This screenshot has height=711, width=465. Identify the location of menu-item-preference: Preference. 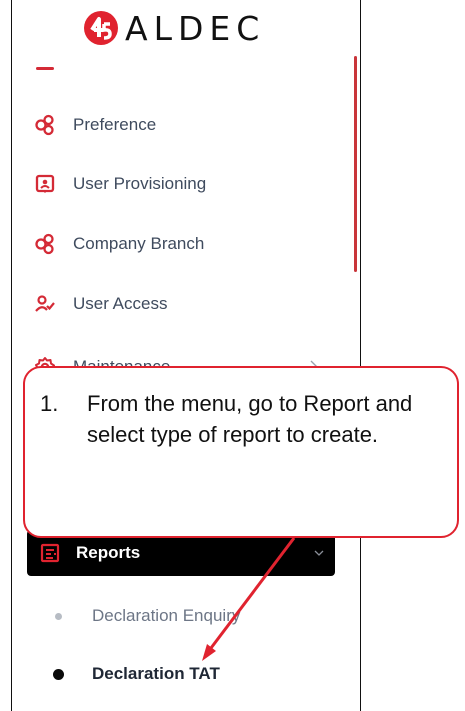
(95, 125).